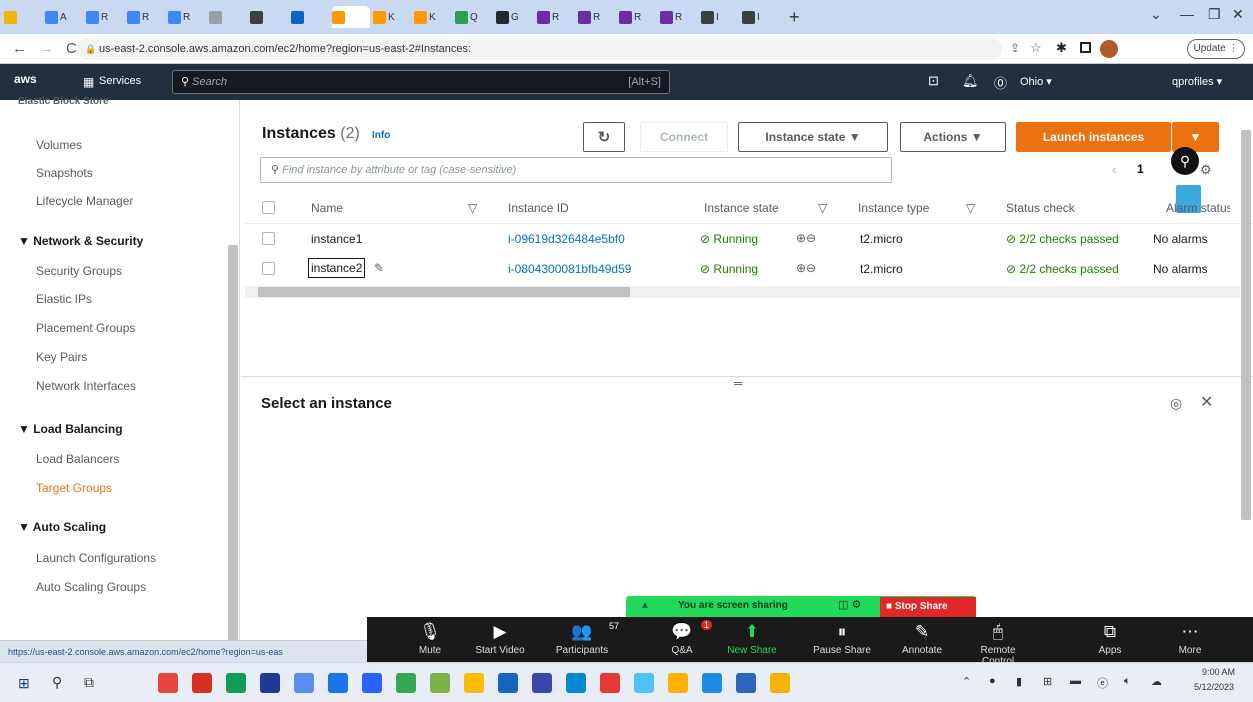 This screenshot has height=702, width=1253. Describe the element at coordinates (822, 208) in the screenshot. I see `sort-icon: ▽` at that location.